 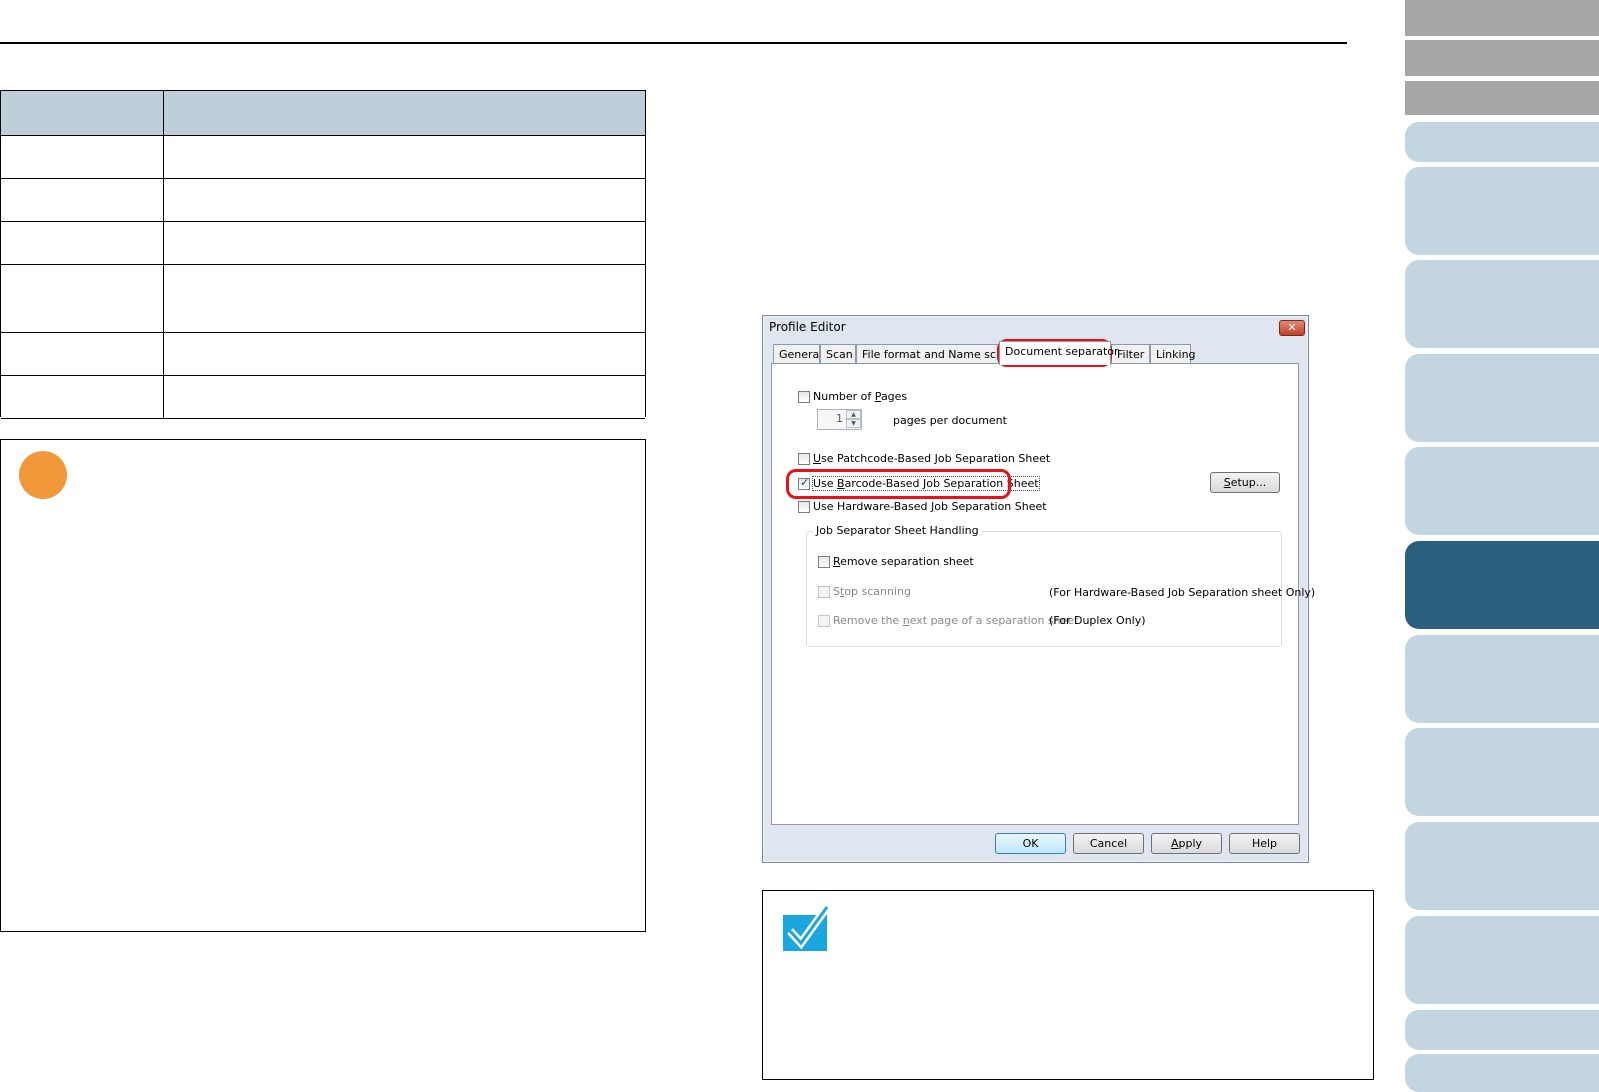 I want to click on apply-button: Apply, so click(x=1186, y=843).